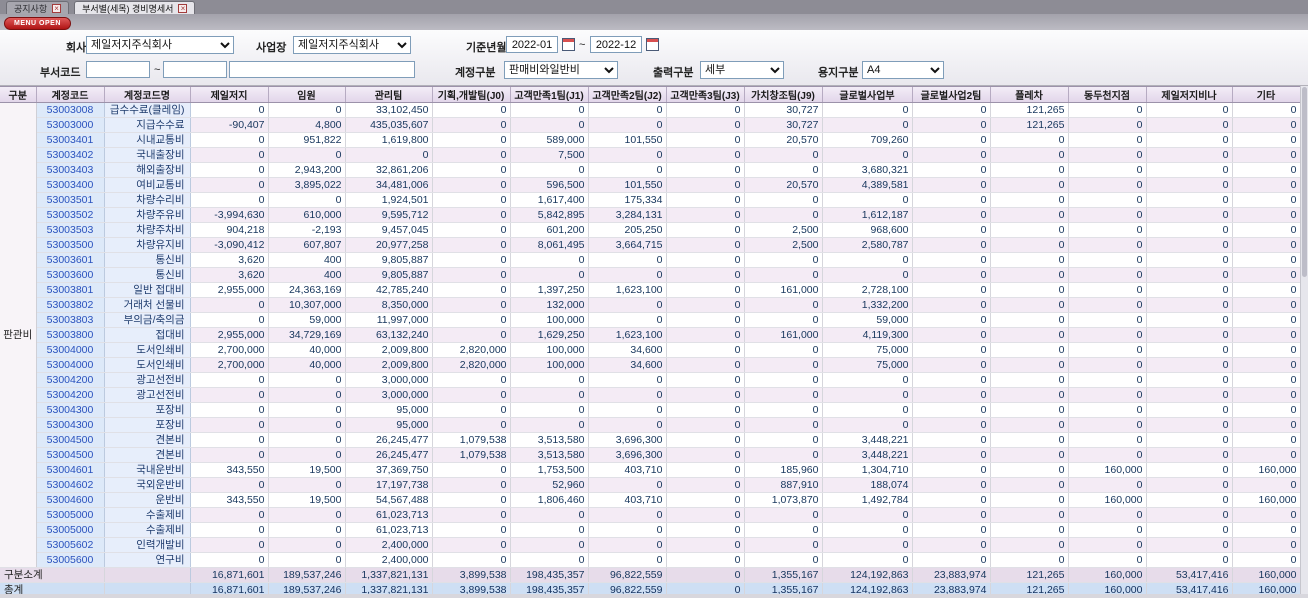 This screenshot has height=598, width=1308. I want to click on close-icon: ×, so click(57, 8).